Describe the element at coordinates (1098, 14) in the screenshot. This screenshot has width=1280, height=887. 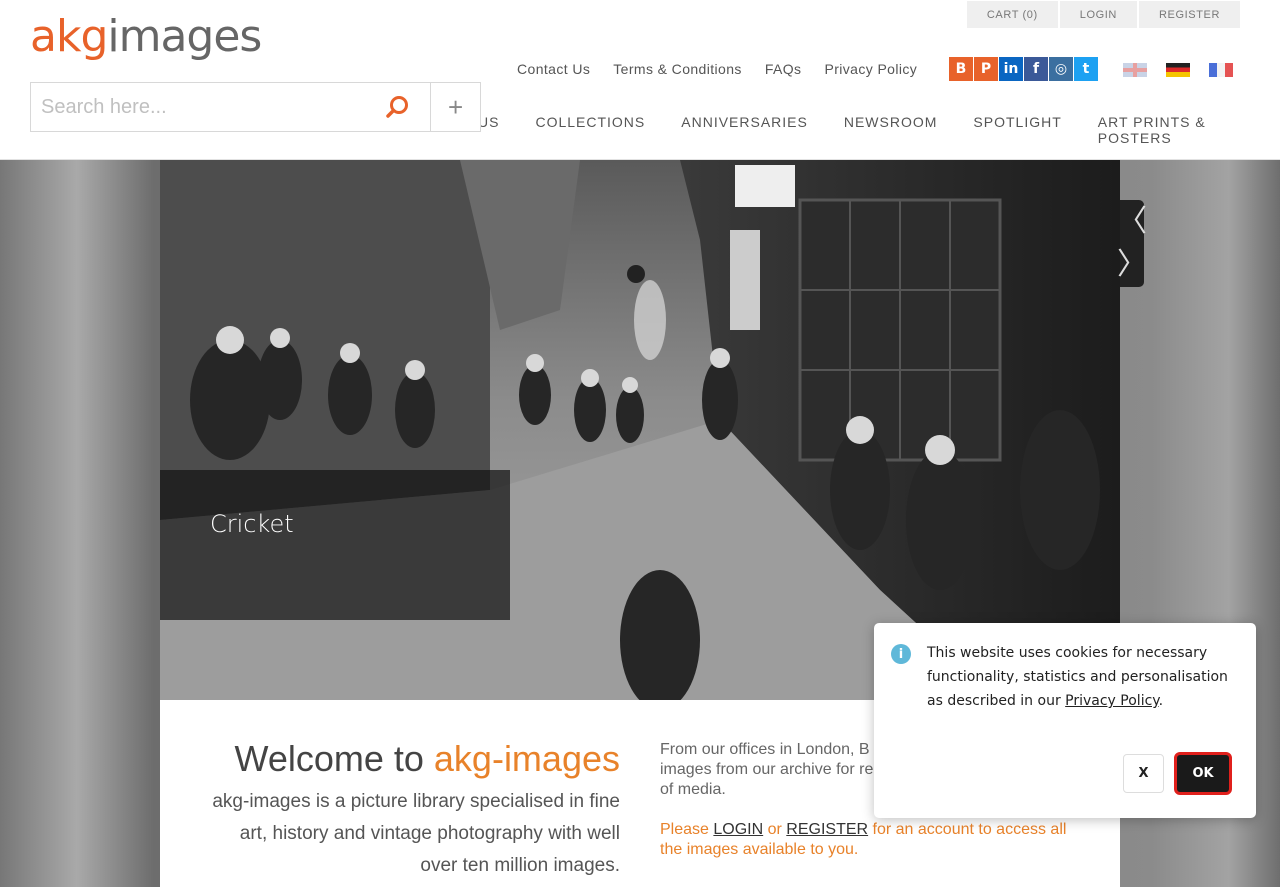
I see `login-link: LOGIN` at that location.